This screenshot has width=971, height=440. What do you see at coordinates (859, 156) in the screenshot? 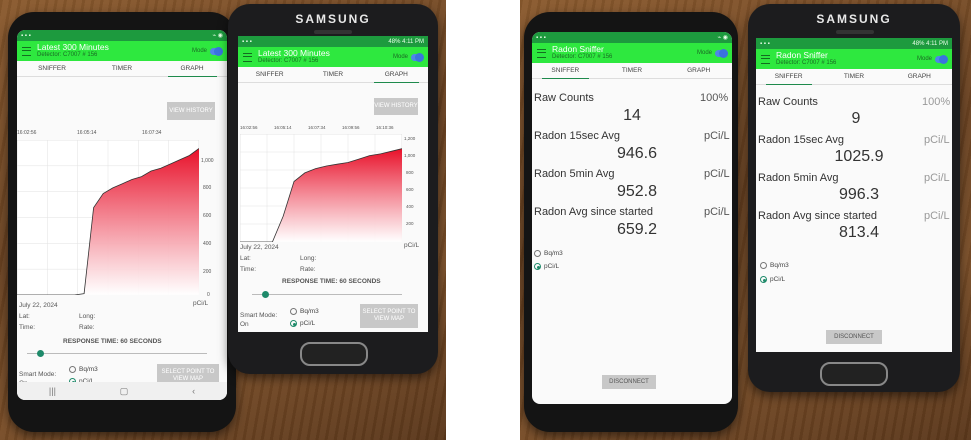
I see `avg15-value: 1025.9` at bounding box center [859, 156].